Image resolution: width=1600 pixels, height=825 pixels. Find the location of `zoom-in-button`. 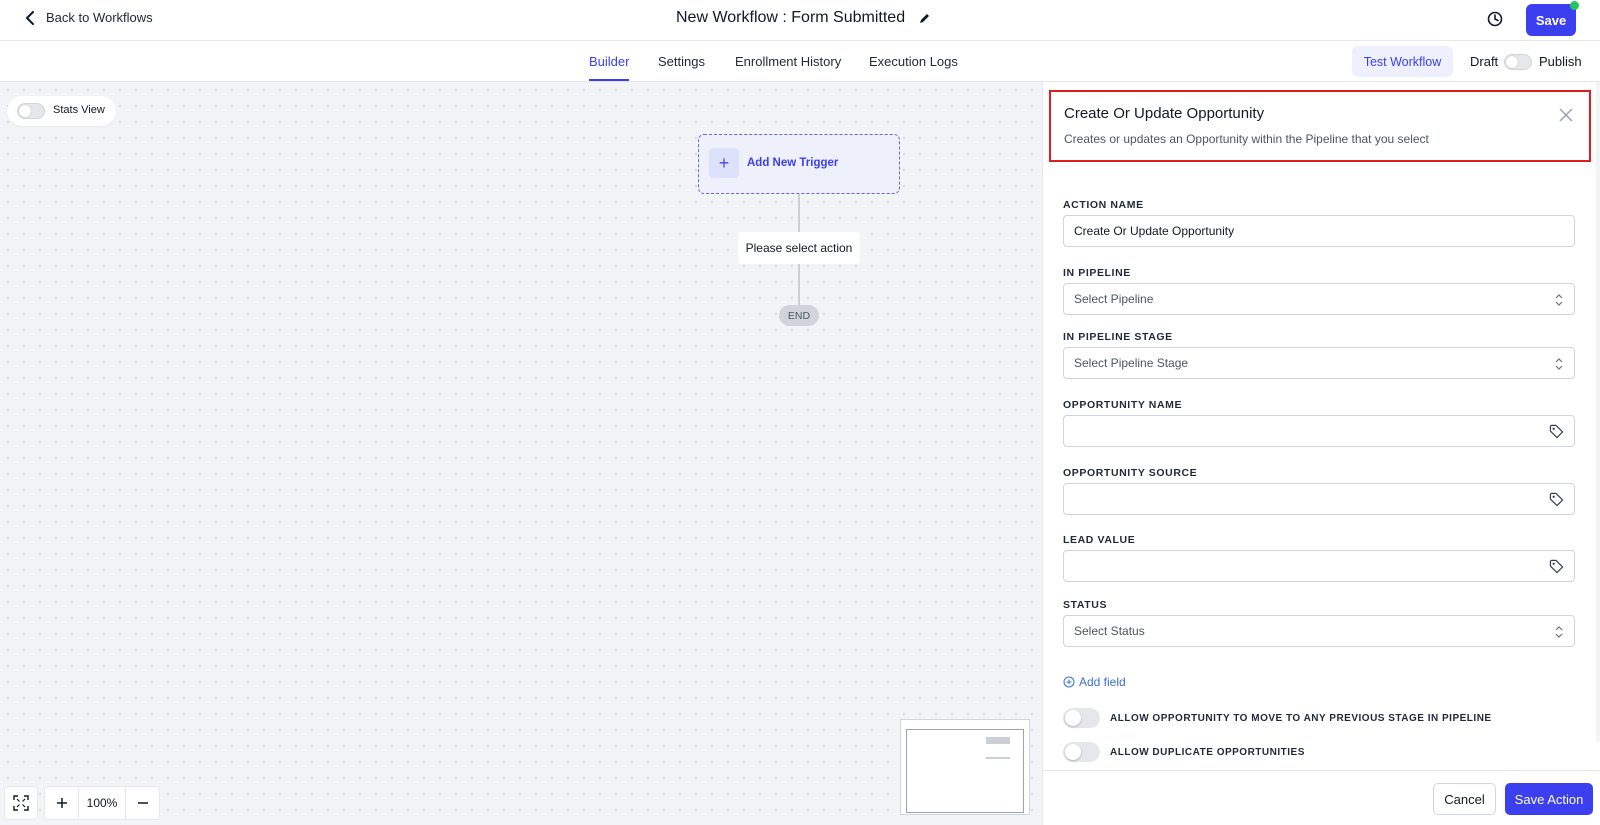

zoom-in-button is located at coordinates (61, 803).